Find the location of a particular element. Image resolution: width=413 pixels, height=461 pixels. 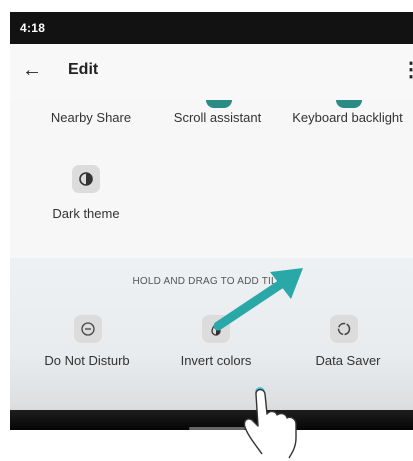

do-not-disturb-icon is located at coordinates (88, 329).